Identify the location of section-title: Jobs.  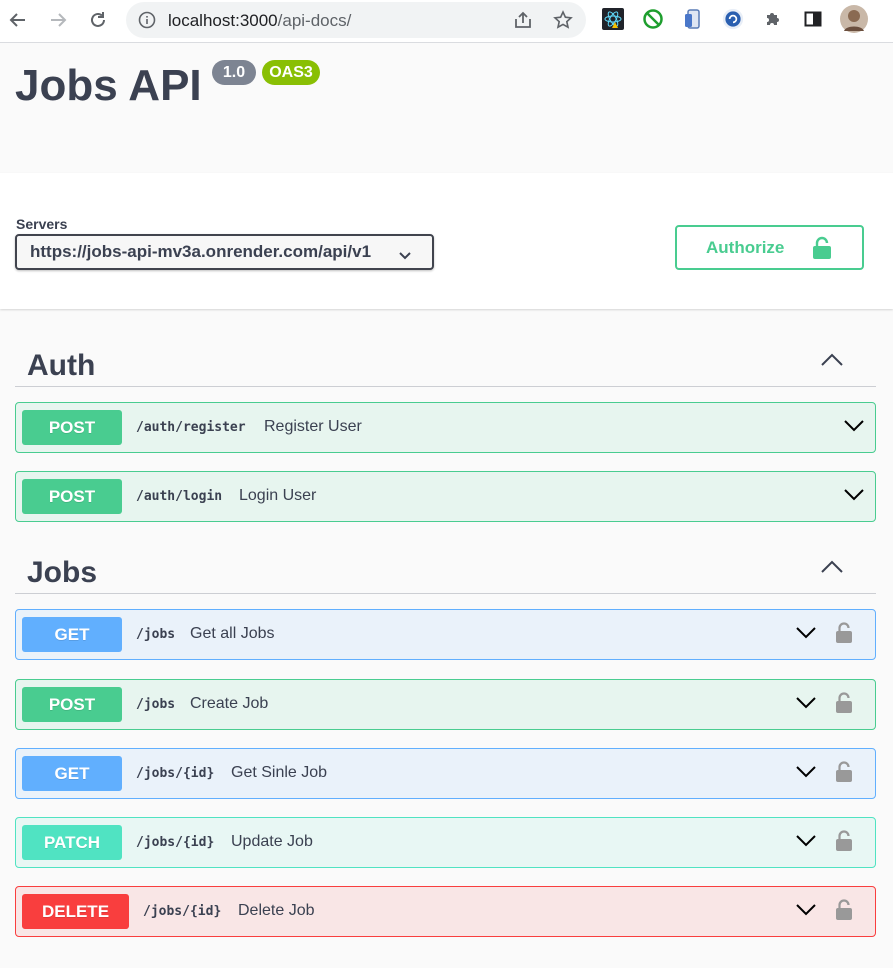
(62, 572).